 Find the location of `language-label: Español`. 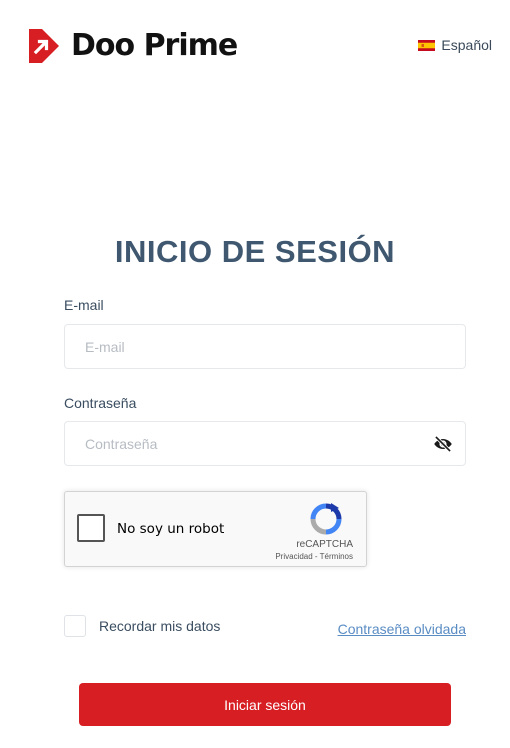

language-label: Español is located at coordinates (466, 45).